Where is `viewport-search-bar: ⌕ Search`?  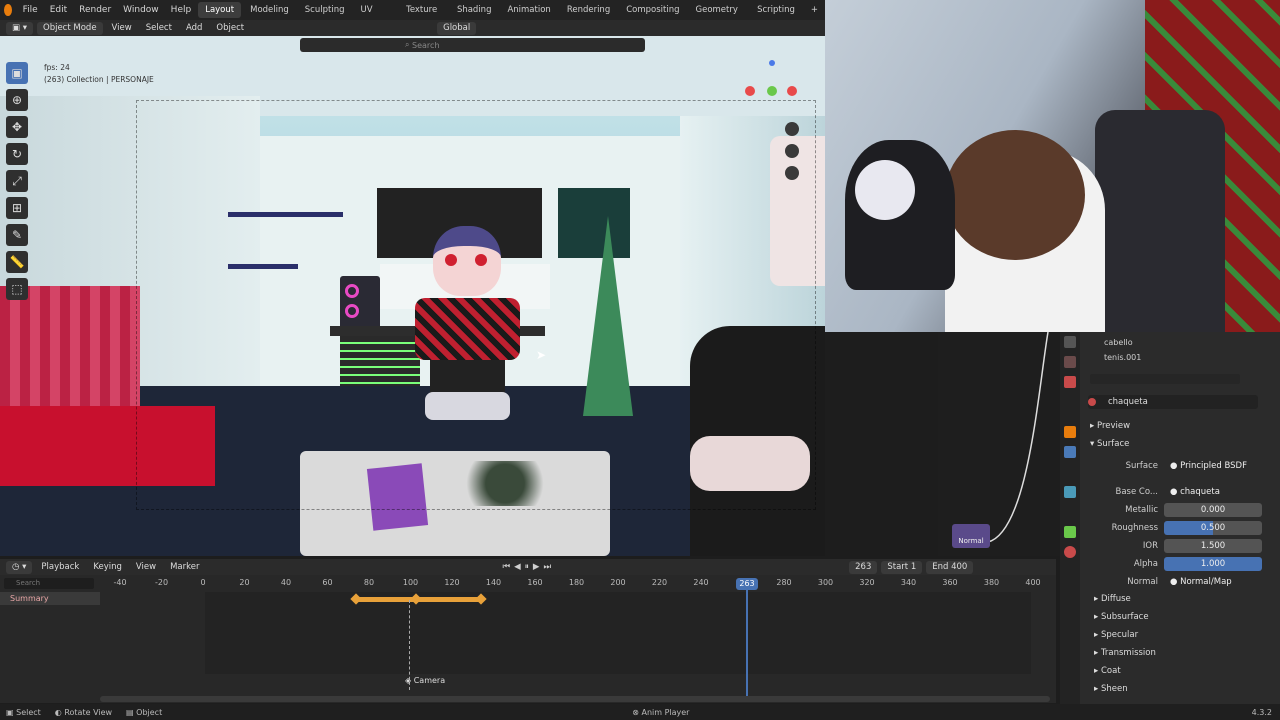
viewport-search-bar: ⌕ Search is located at coordinates (472, 45).